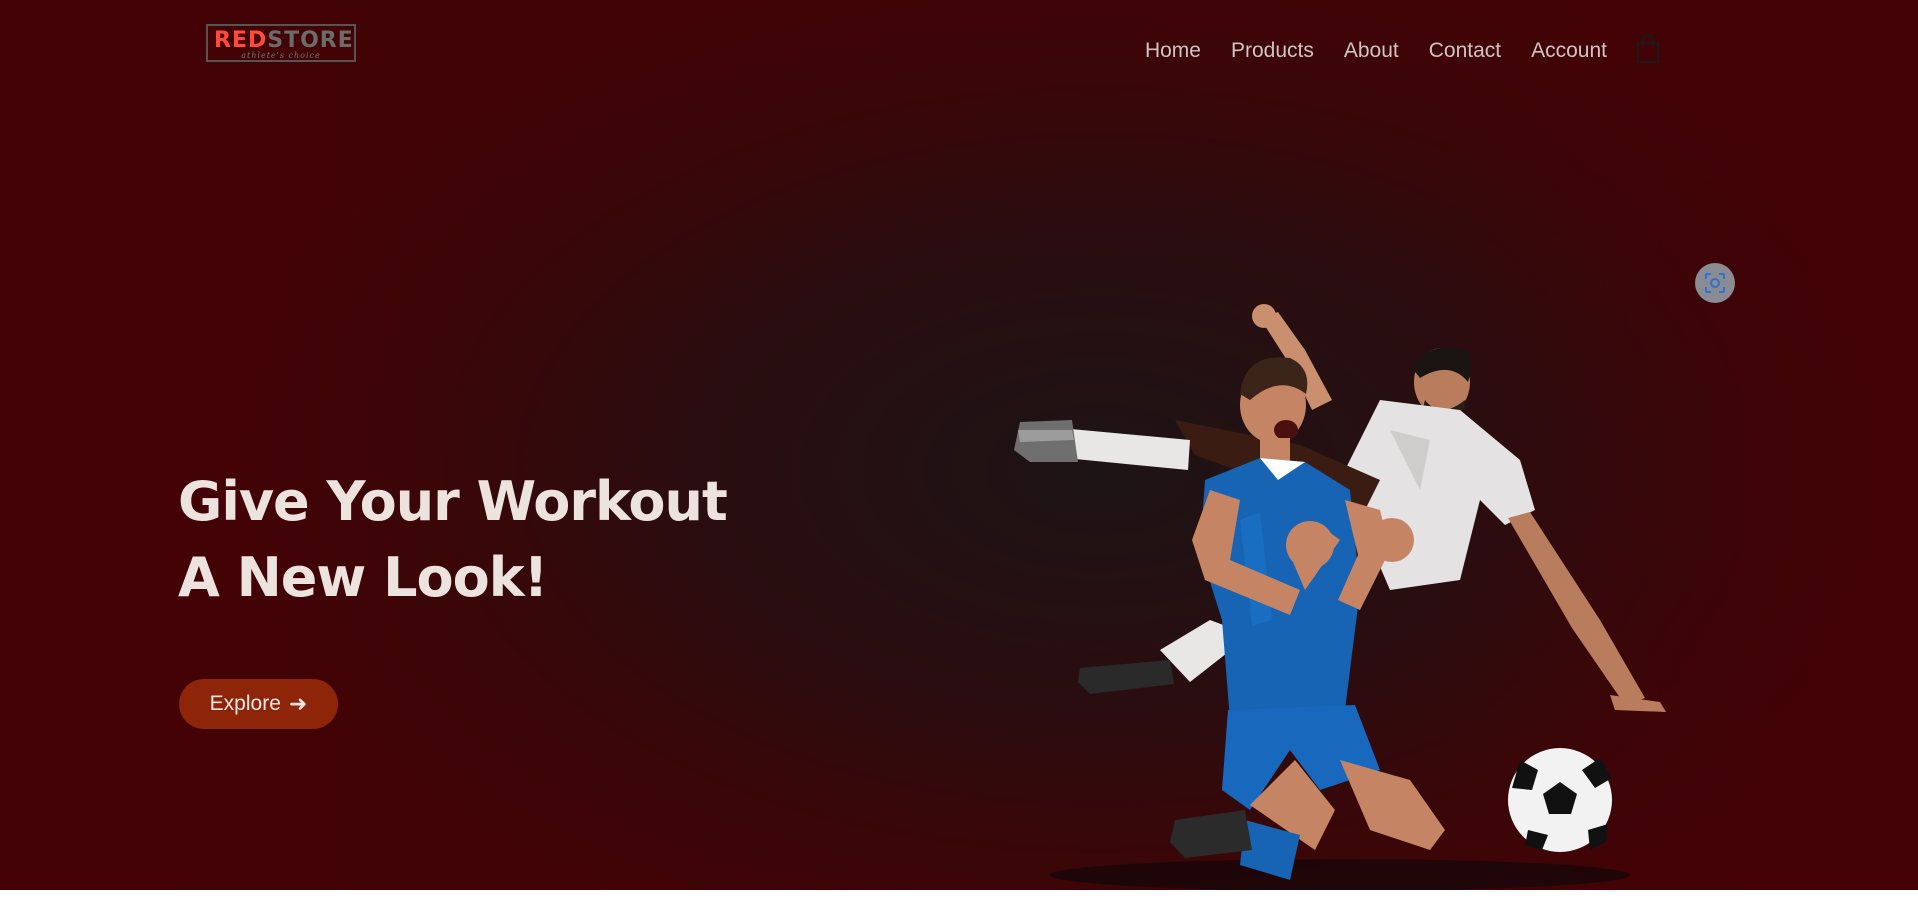 Image resolution: width=1918 pixels, height=907 pixels. What do you see at coordinates (1173, 51) in the screenshot?
I see `nav-home-link: Home` at bounding box center [1173, 51].